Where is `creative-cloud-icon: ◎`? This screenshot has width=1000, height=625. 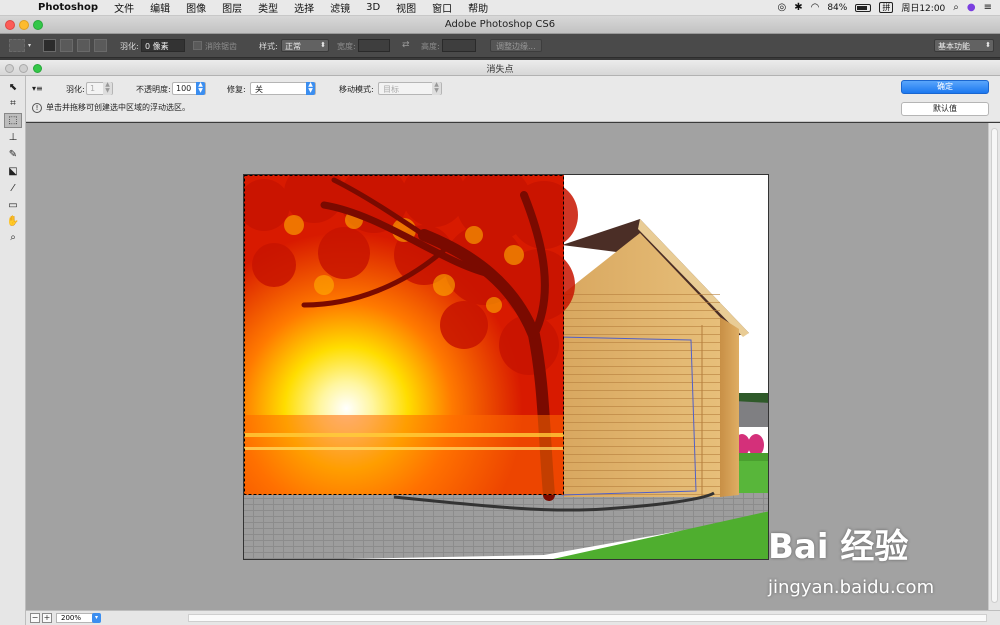 creative-cloud-icon: ◎ is located at coordinates (781, 7).